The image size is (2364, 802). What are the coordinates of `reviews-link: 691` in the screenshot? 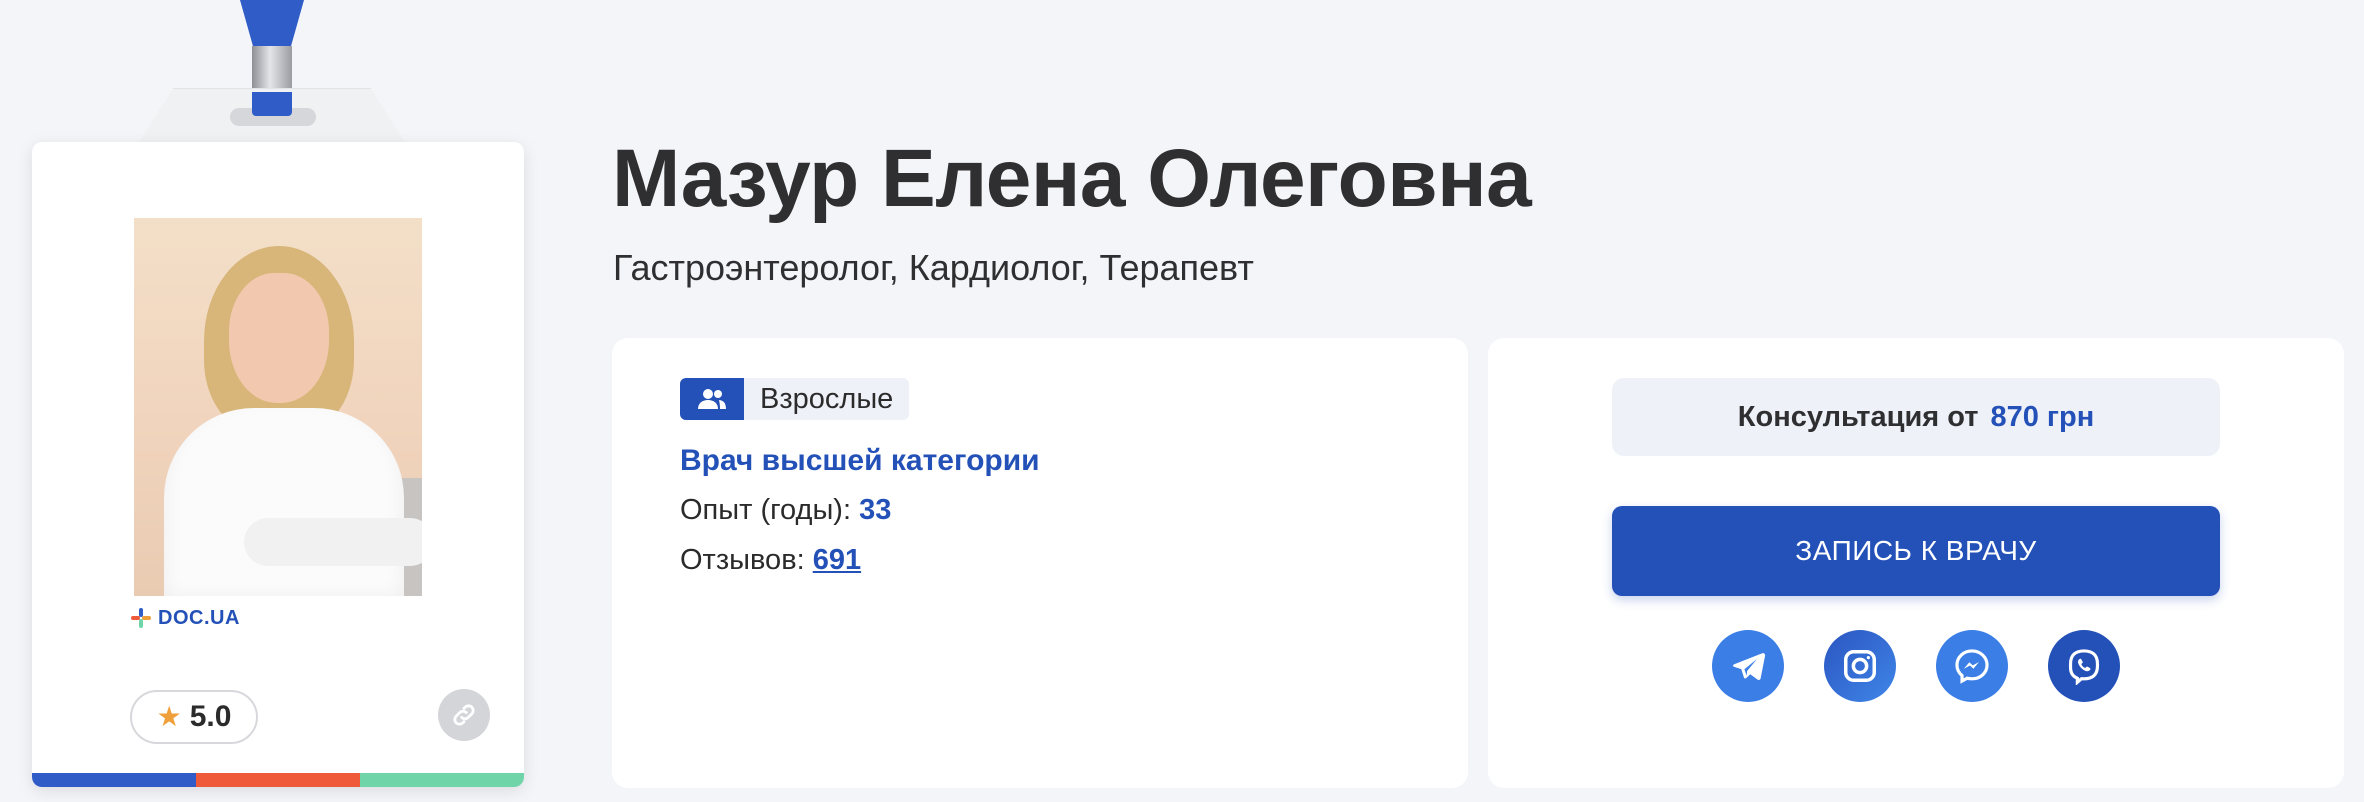 It's located at (837, 560).